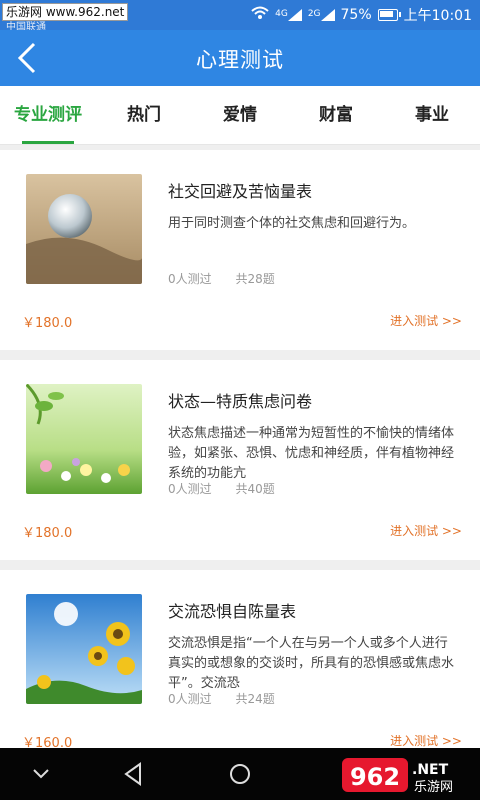  What do you see at coordinates (240, 191) in the screenshot?
I see `test-title: 社交回避及苦恼量表` at bounding box center [240, 191].